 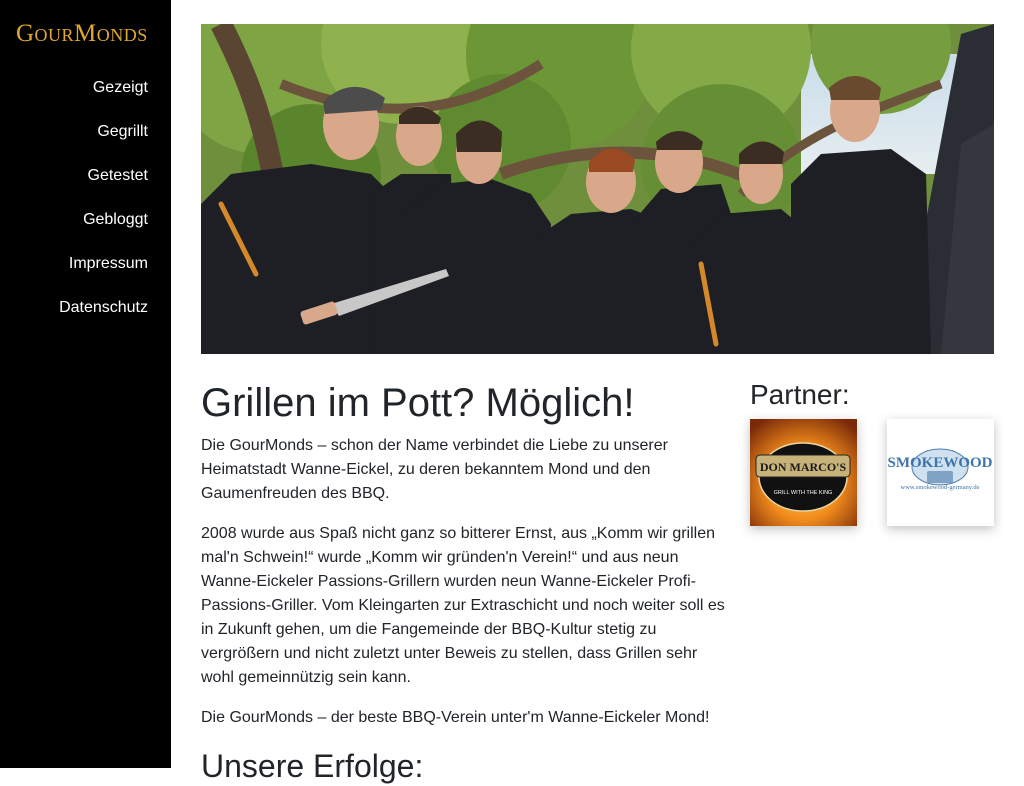 What do you see at coordinates (82, 34) in the screenshot?
I see `brand-logo: GourMonds` at bounding box center [82, 34].